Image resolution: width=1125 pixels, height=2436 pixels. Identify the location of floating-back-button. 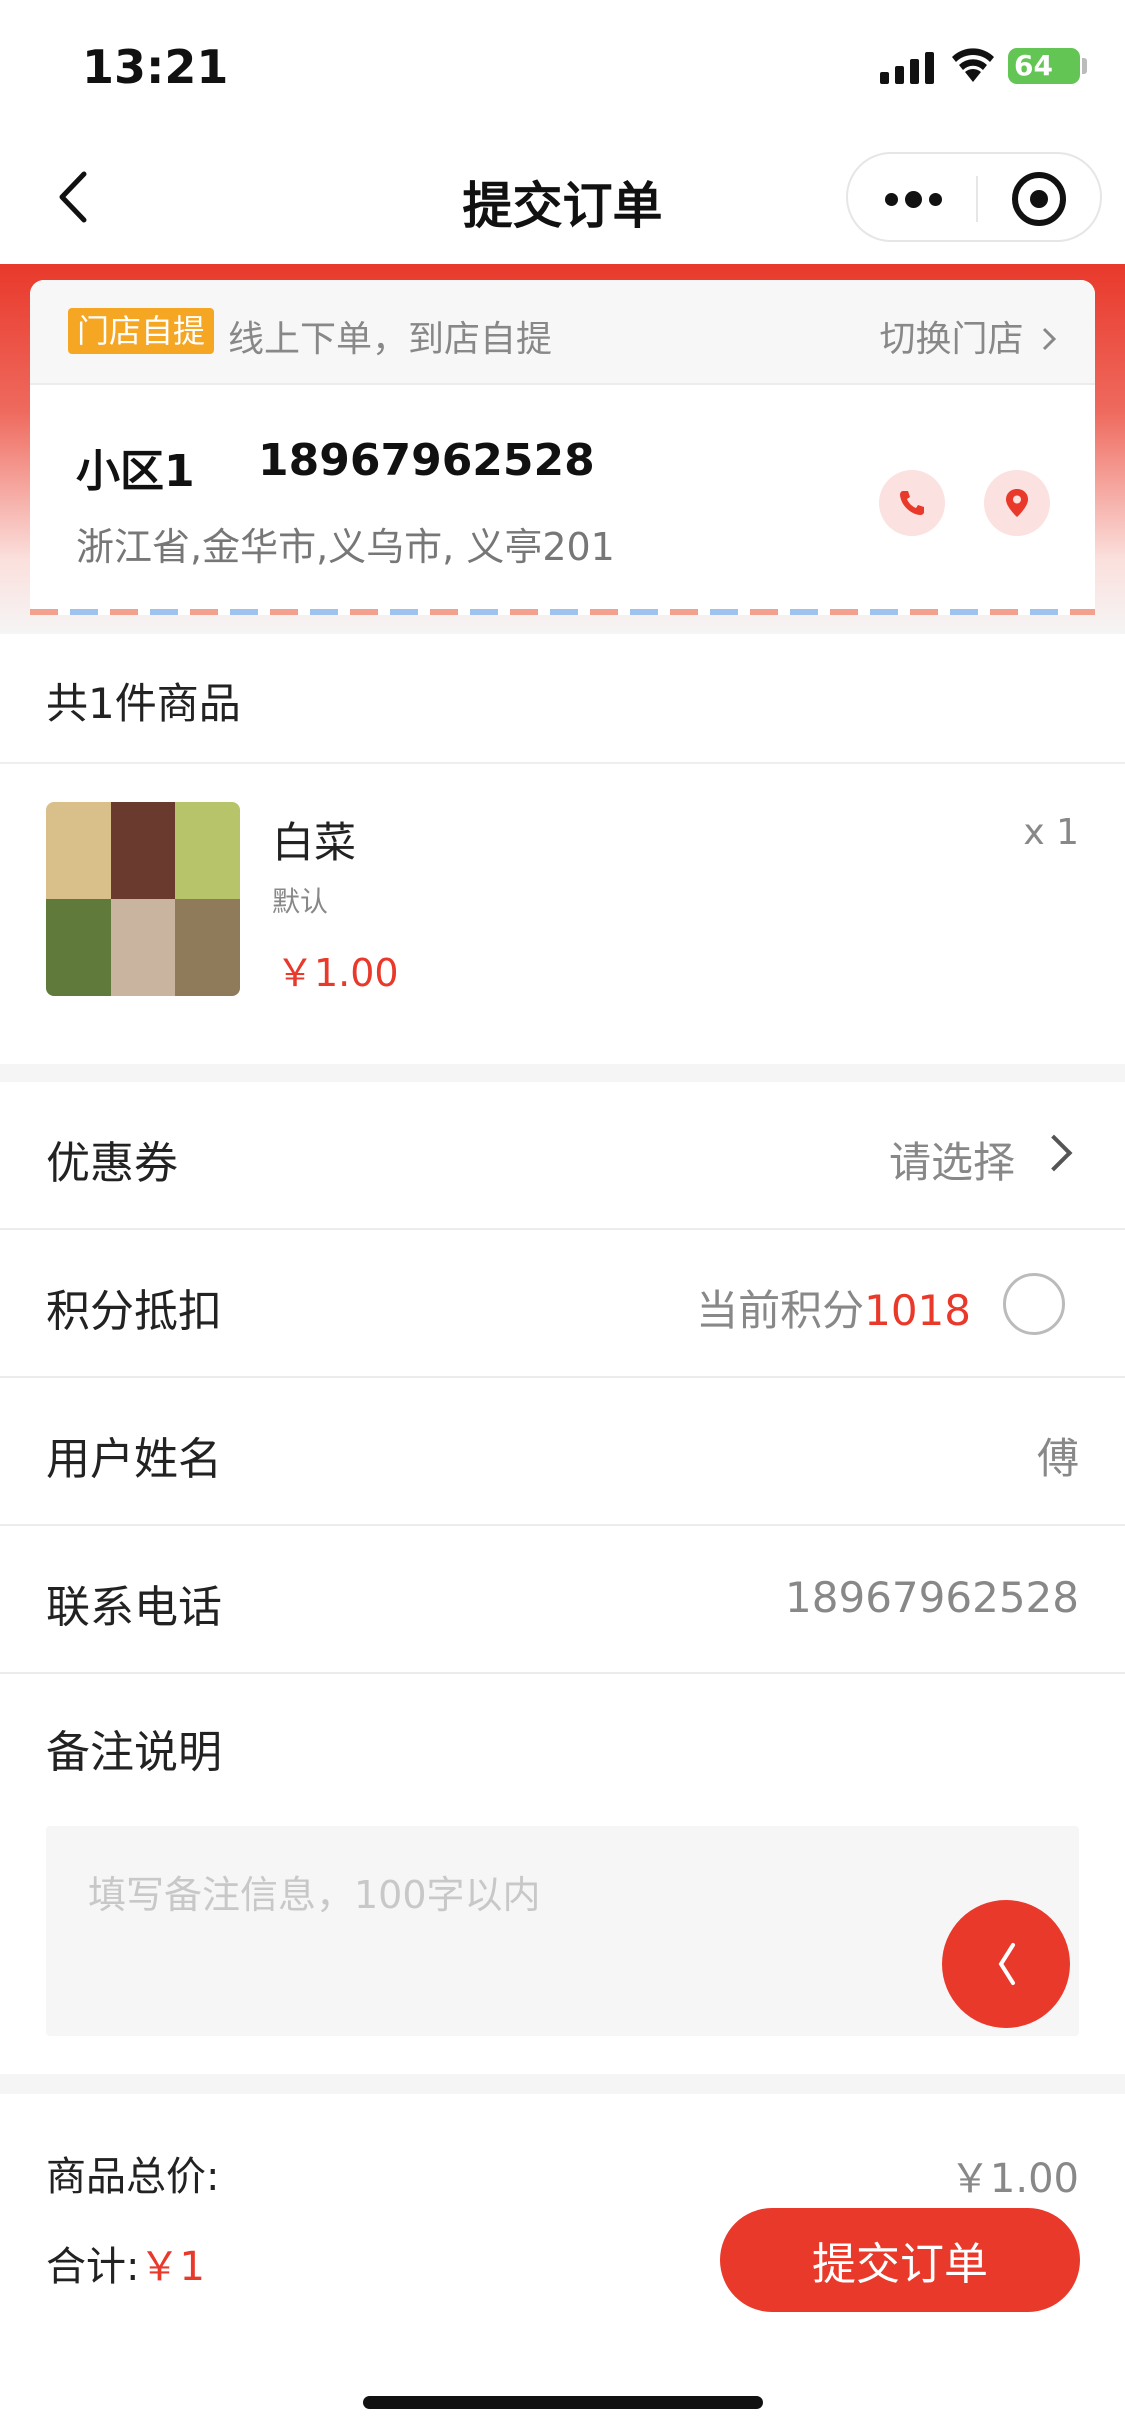
(1006, 1964).